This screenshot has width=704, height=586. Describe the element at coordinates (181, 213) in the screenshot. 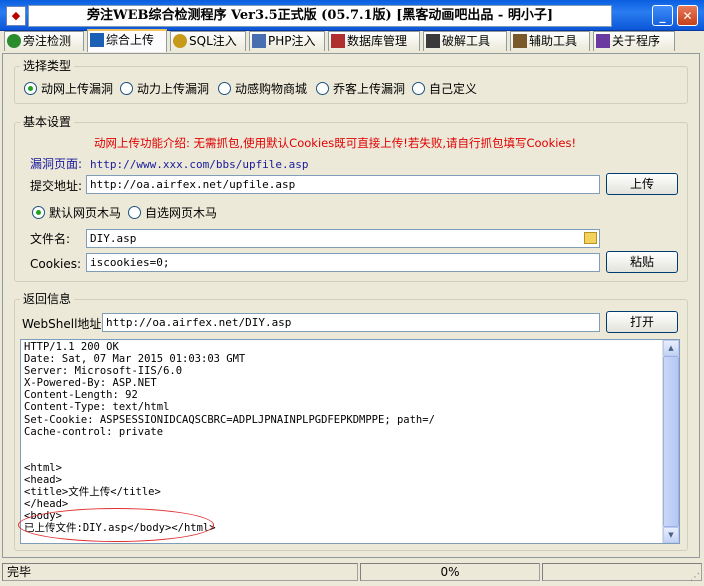

I see `radio-label: 自选网页木马` at that location.